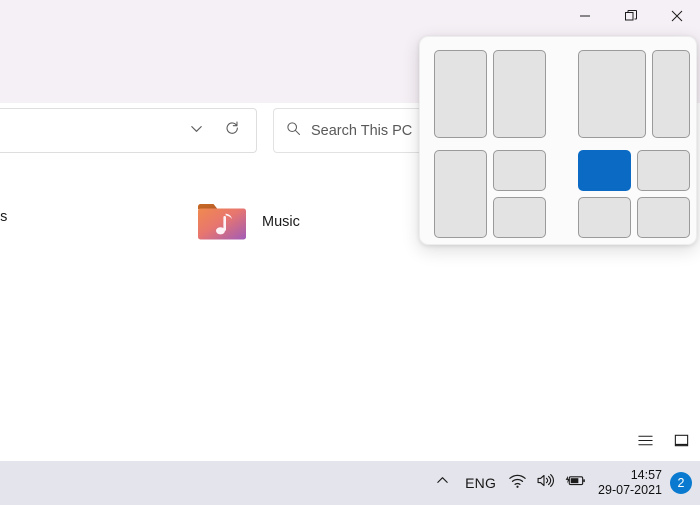  I want to click on battery-charging-icon, so click(575, 483).